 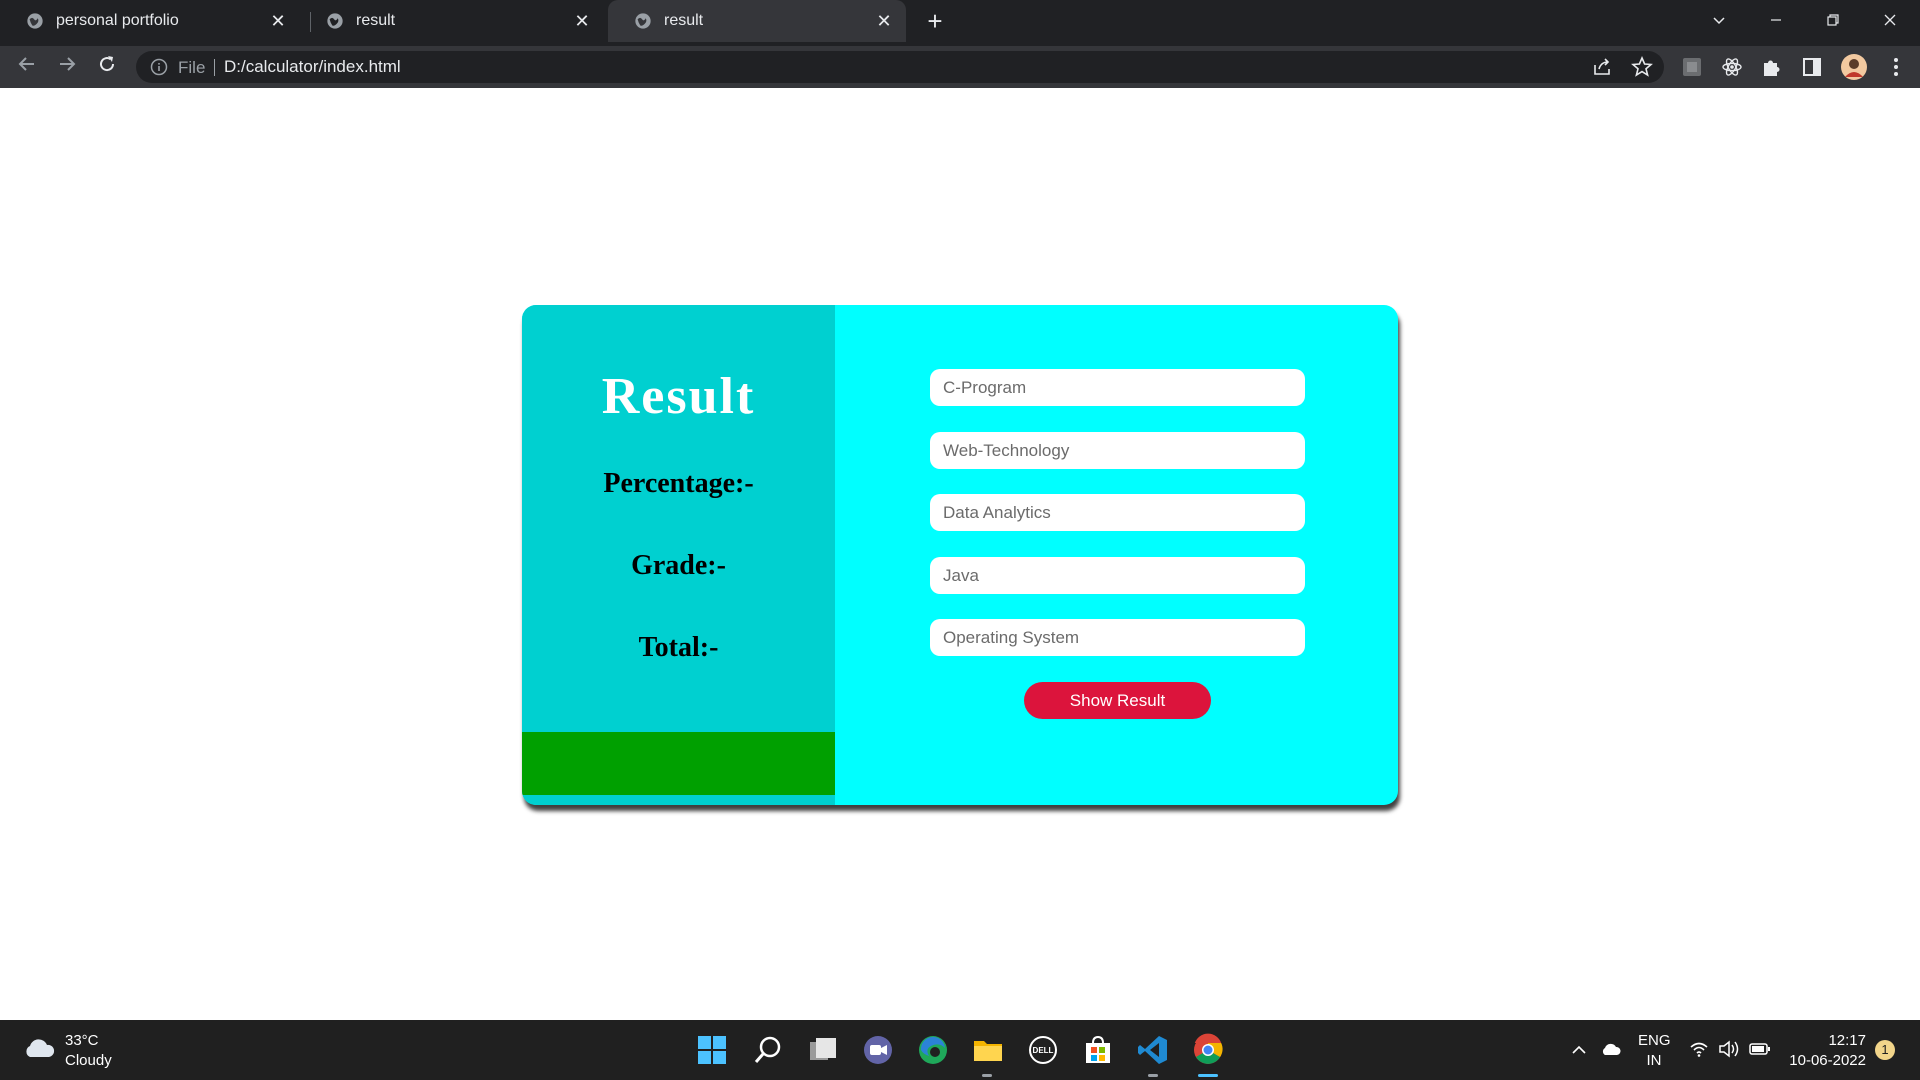 What do you see at coordinates (1776, 21) in the screenshot?
I see `minimize-icon` at bounding box center [1776, 21].